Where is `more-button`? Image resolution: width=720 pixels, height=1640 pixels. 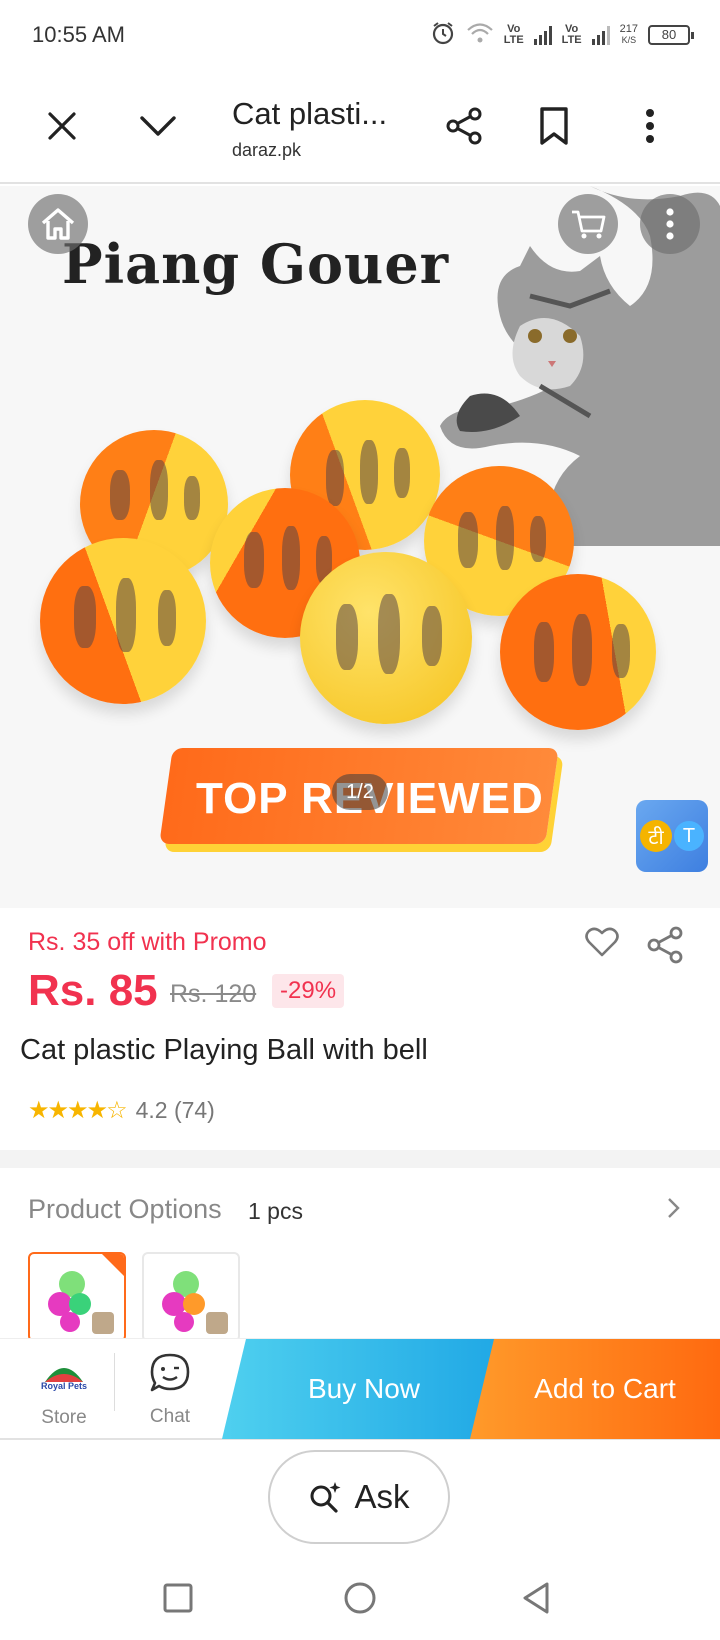
more-button is located at coordinates (650, 126).